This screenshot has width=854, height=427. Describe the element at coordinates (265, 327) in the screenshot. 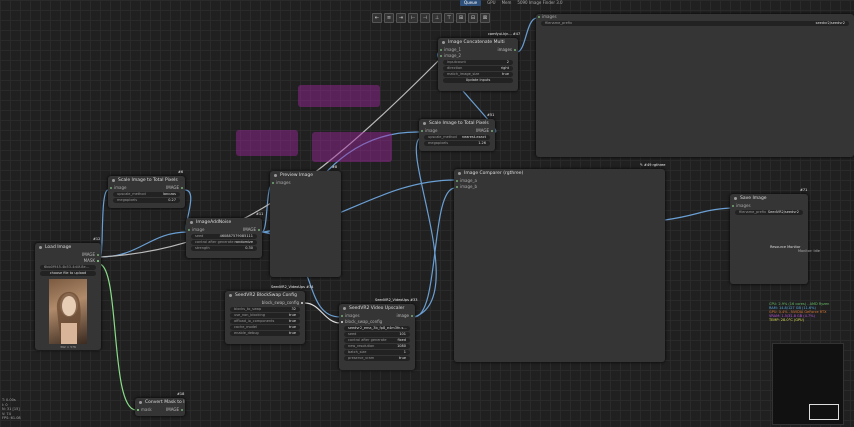

I see `cache-model-toggle: cache_model true` at that location.